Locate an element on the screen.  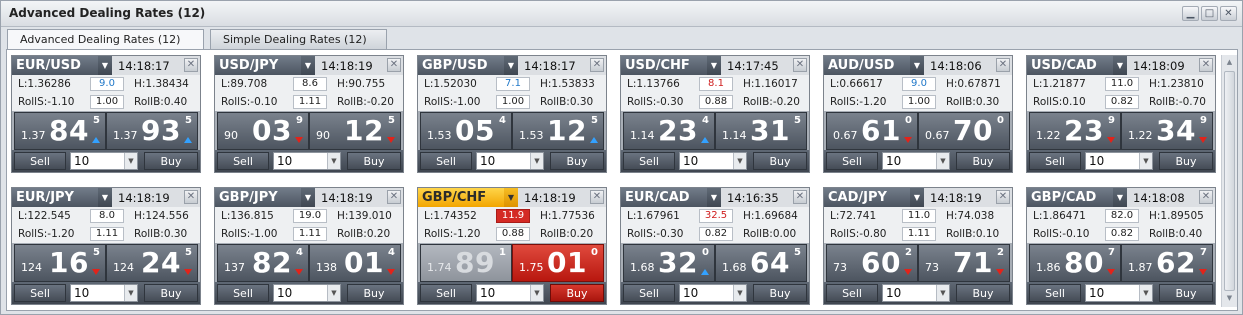
sell-price: 90 03 9 is located at coordinates (263, 131).